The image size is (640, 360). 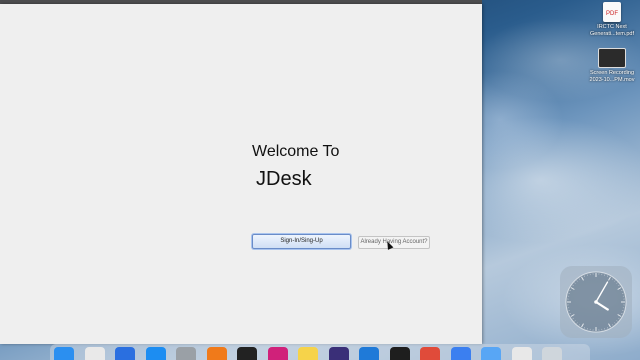 I want to click on desktop-file-label: Screen Recording 2023-10...PM.mov, so click(x=612, y=76).